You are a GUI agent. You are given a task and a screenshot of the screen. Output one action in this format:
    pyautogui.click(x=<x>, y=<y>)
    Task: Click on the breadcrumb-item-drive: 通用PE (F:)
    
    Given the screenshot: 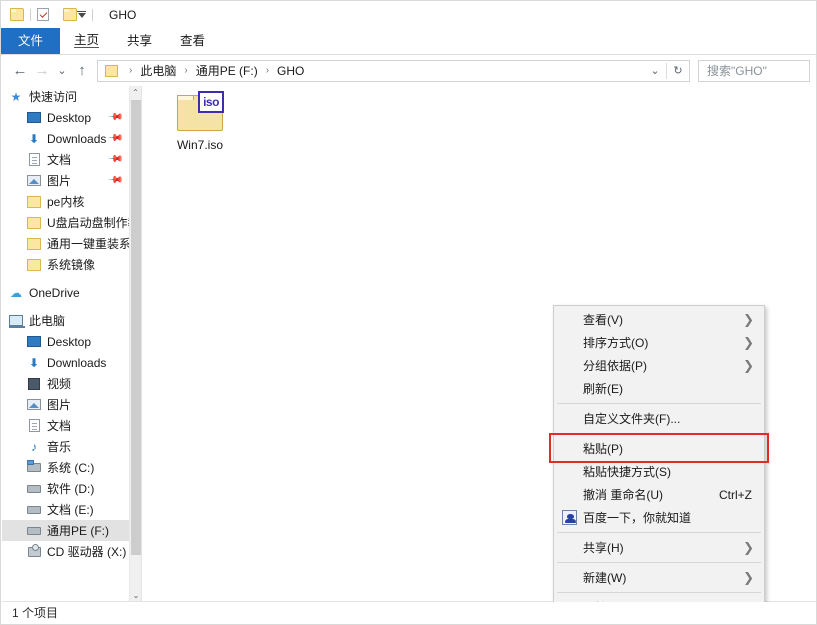 What is the action you would take?
    pyautogui.click(x=227, y=70)
    